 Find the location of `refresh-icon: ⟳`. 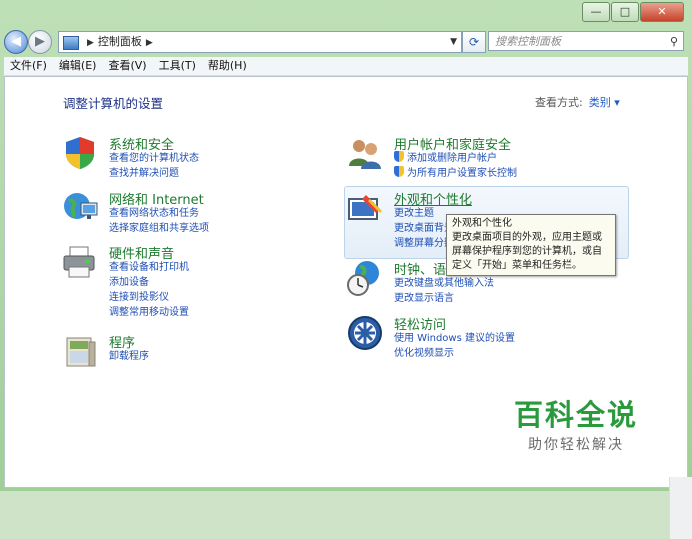

refresh-icon: ⟳ is located at coordinates (474, 42).